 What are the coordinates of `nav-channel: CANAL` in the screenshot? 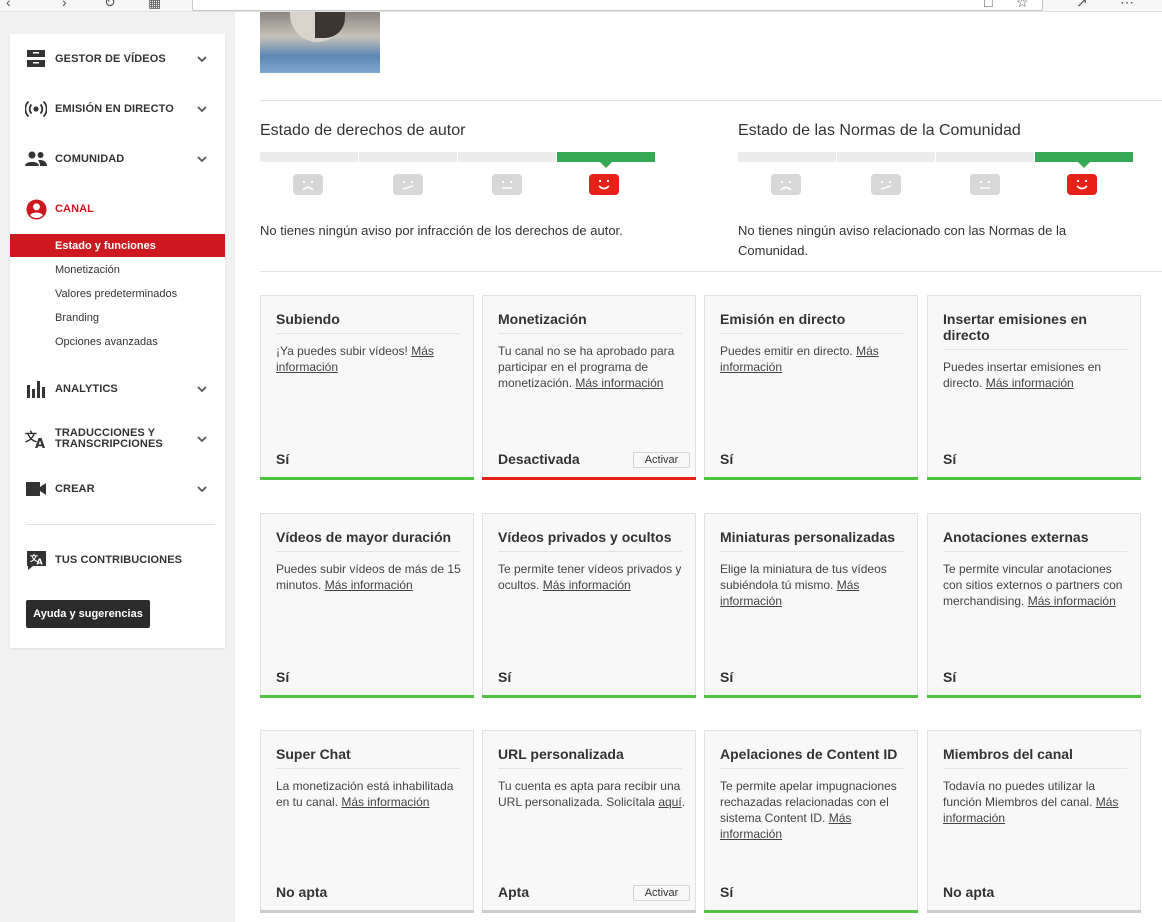 It's located at (117, 209).